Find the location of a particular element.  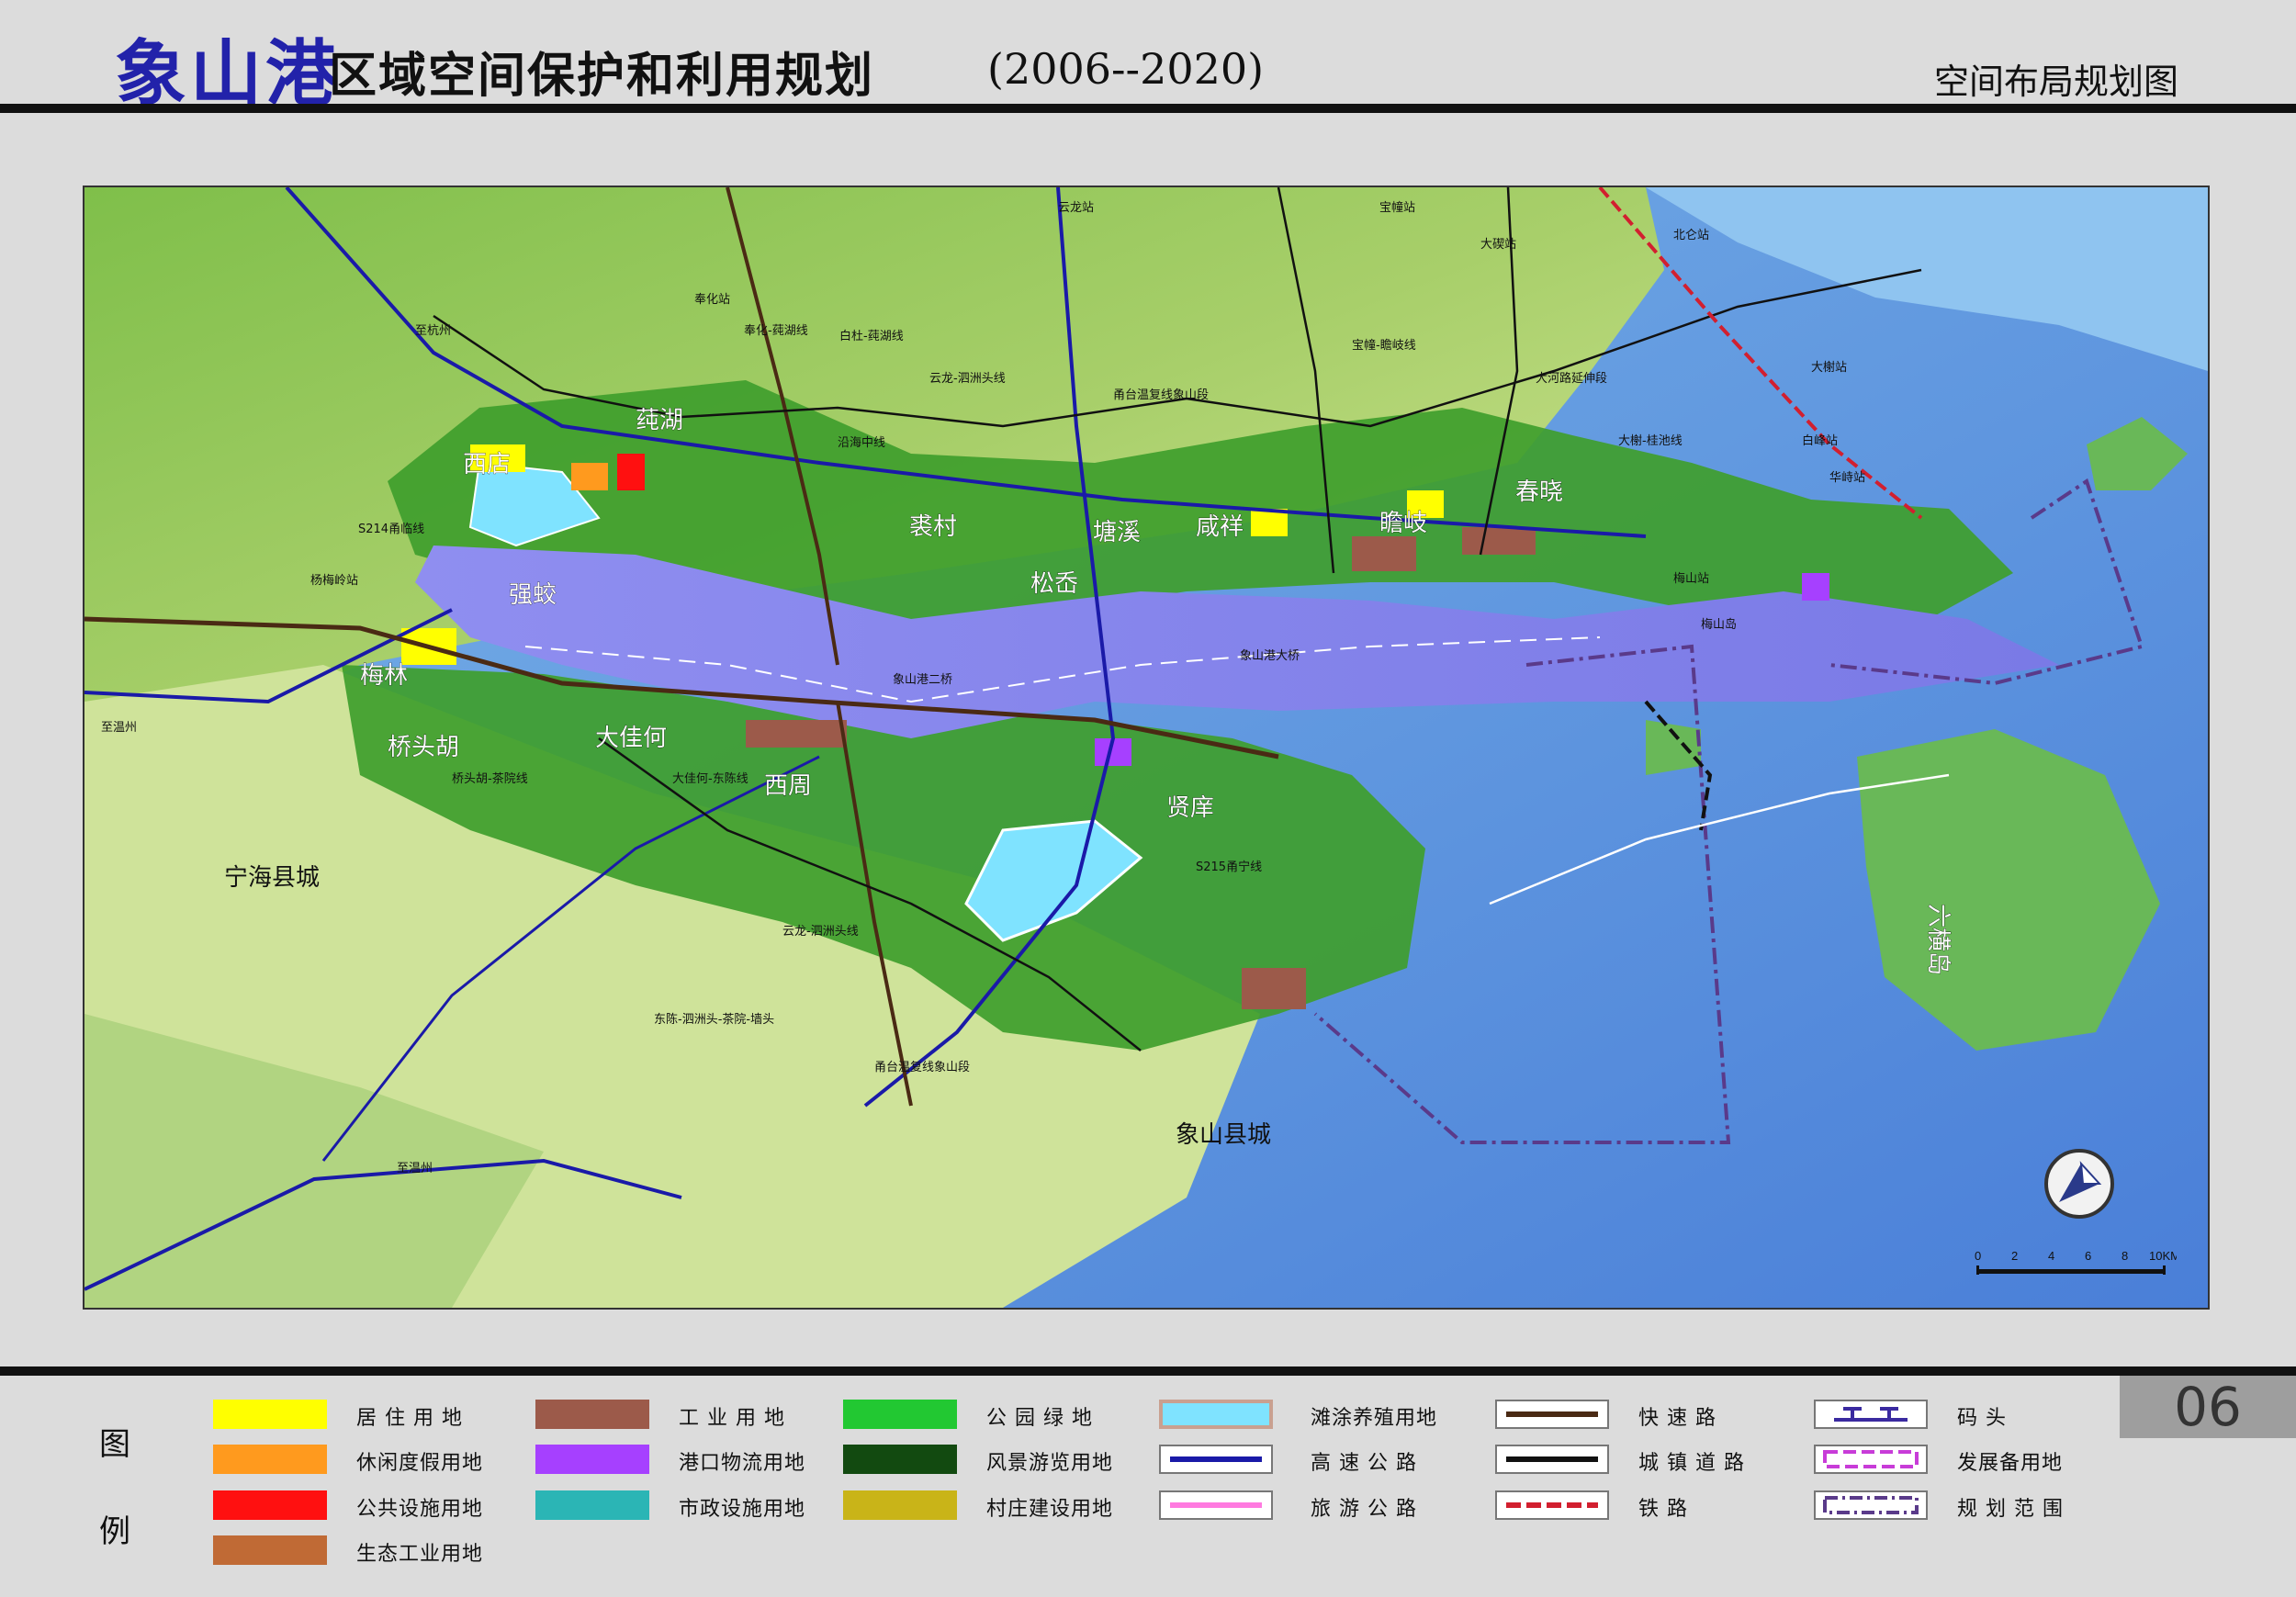

label-coastal: 沿海中线 is located at coordinates (861, 443).